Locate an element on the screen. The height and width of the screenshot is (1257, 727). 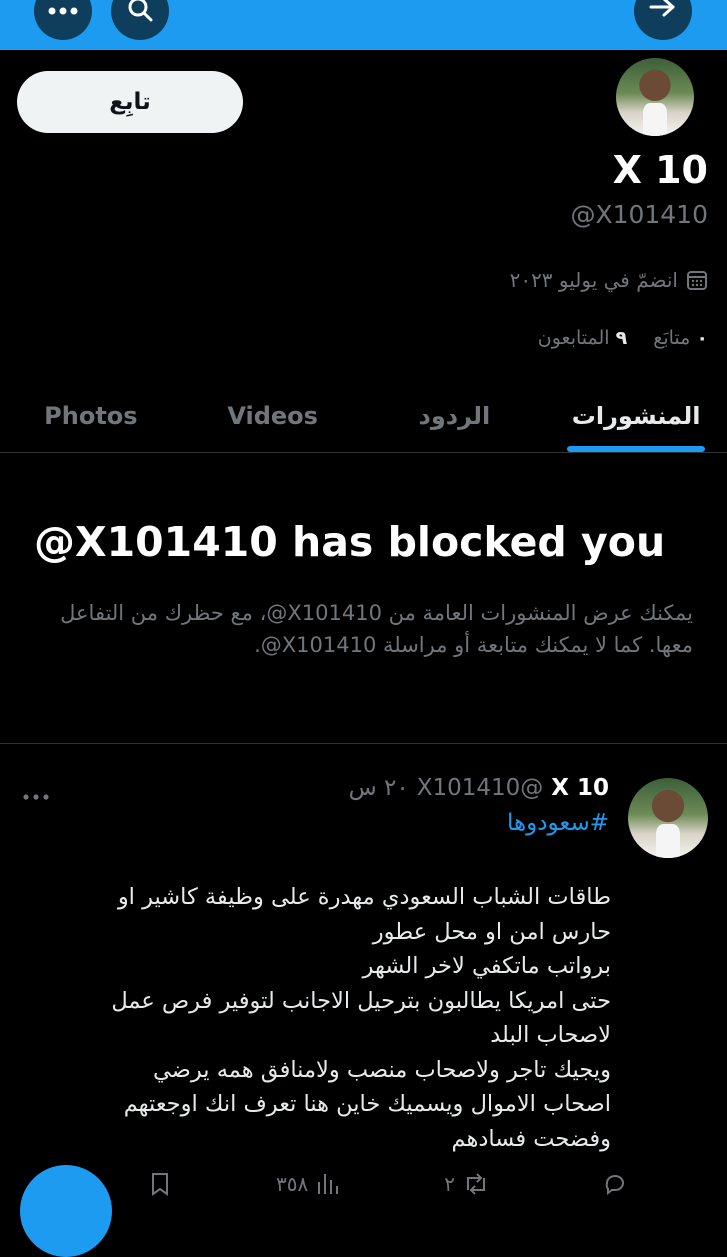
post-avatar is located at coordinates (668, 818).